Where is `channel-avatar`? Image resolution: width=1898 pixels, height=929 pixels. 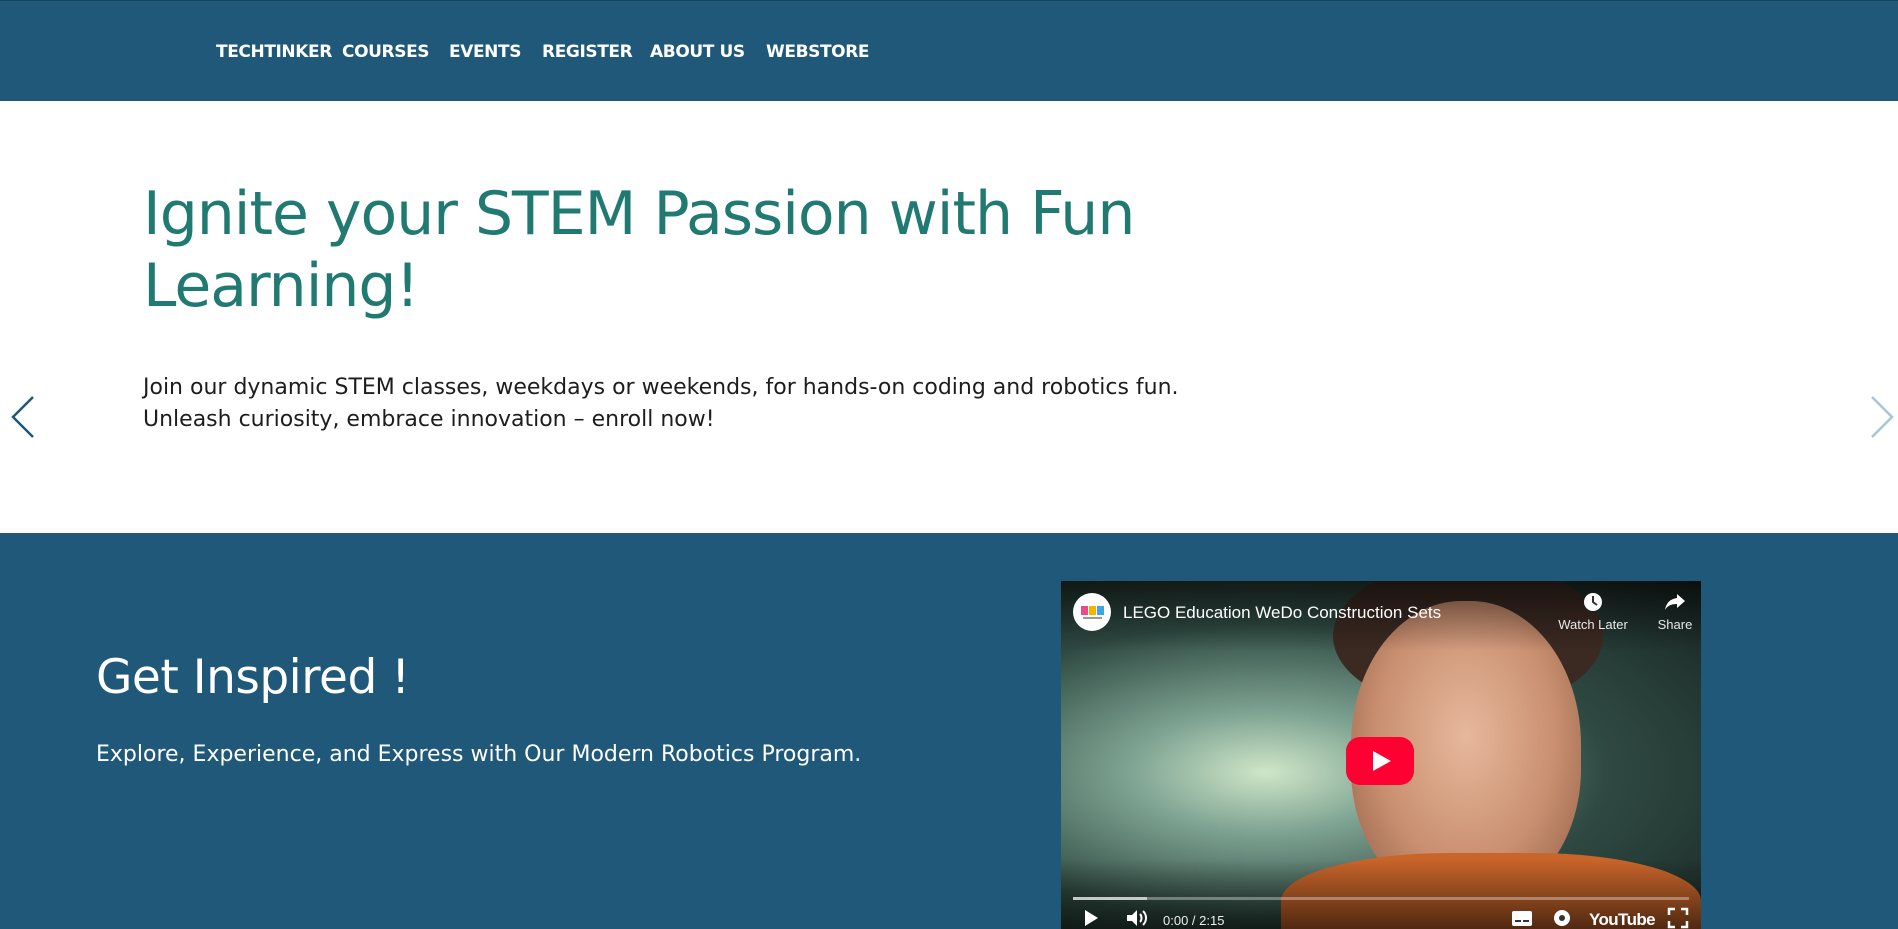
channel-avatar is located at coordinates (1092, 612).